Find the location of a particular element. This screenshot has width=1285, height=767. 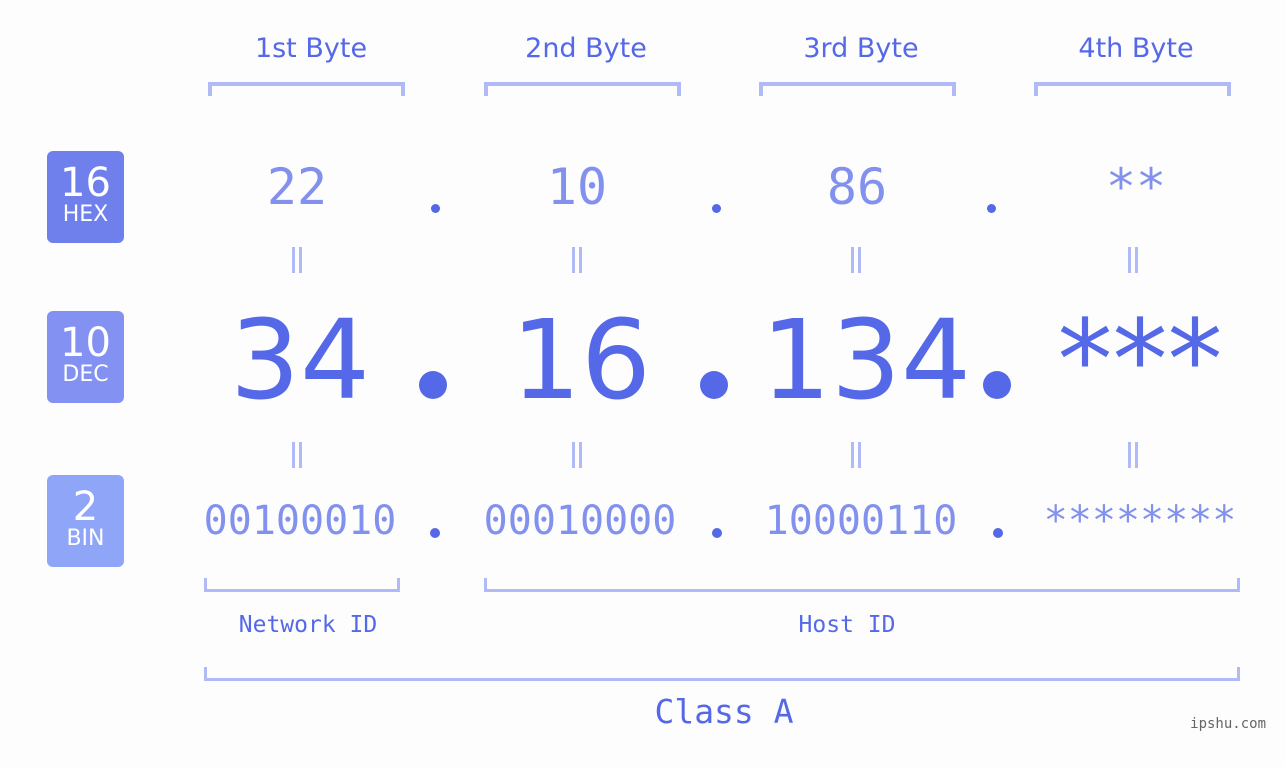

dec-octet-1: 34 is located at coordinates (300, 360).